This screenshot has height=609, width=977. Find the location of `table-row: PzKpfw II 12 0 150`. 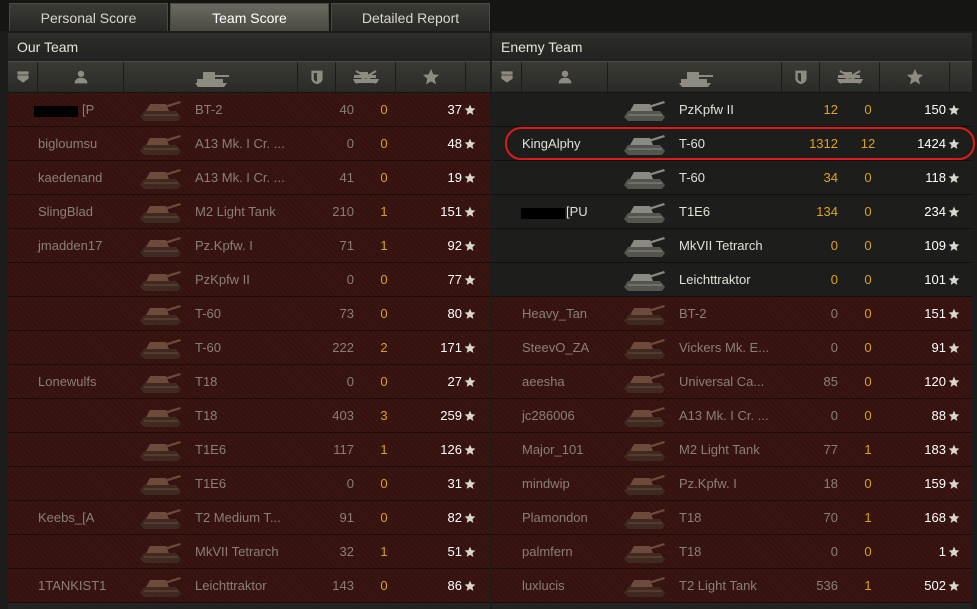

table-row: PzKpfw II 12 0 150 is located at coordinates (732, 110).